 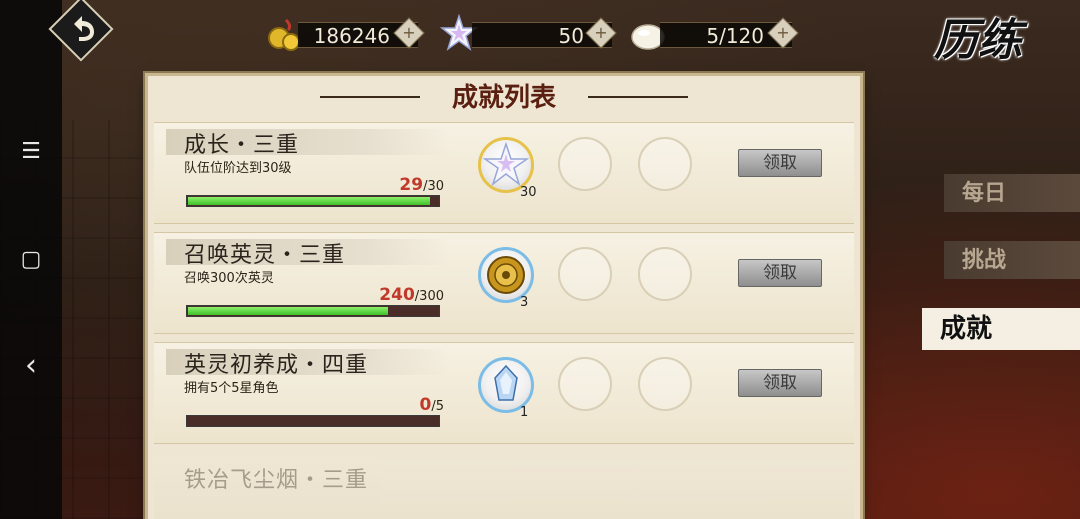 What do you see at coordinates (229, 278) in the screenshot?
I see `achievement-description: 召唤300次英灵` at bounding box center [229, 278].